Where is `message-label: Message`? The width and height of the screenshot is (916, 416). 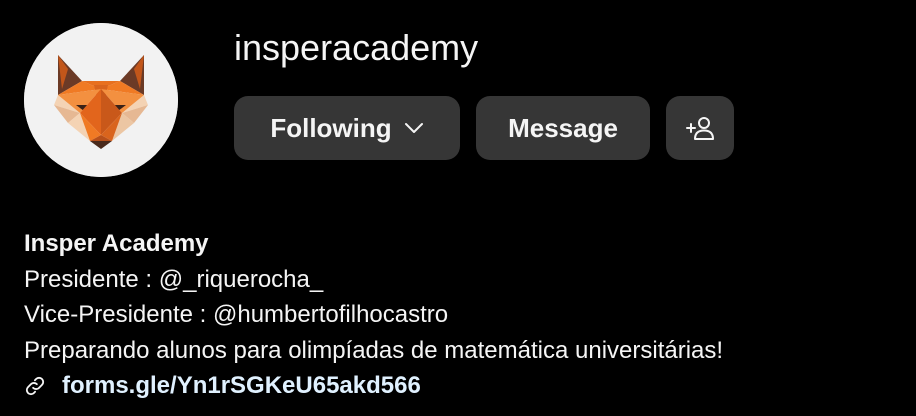 message-label: Message is located at coordinates (563, 127).